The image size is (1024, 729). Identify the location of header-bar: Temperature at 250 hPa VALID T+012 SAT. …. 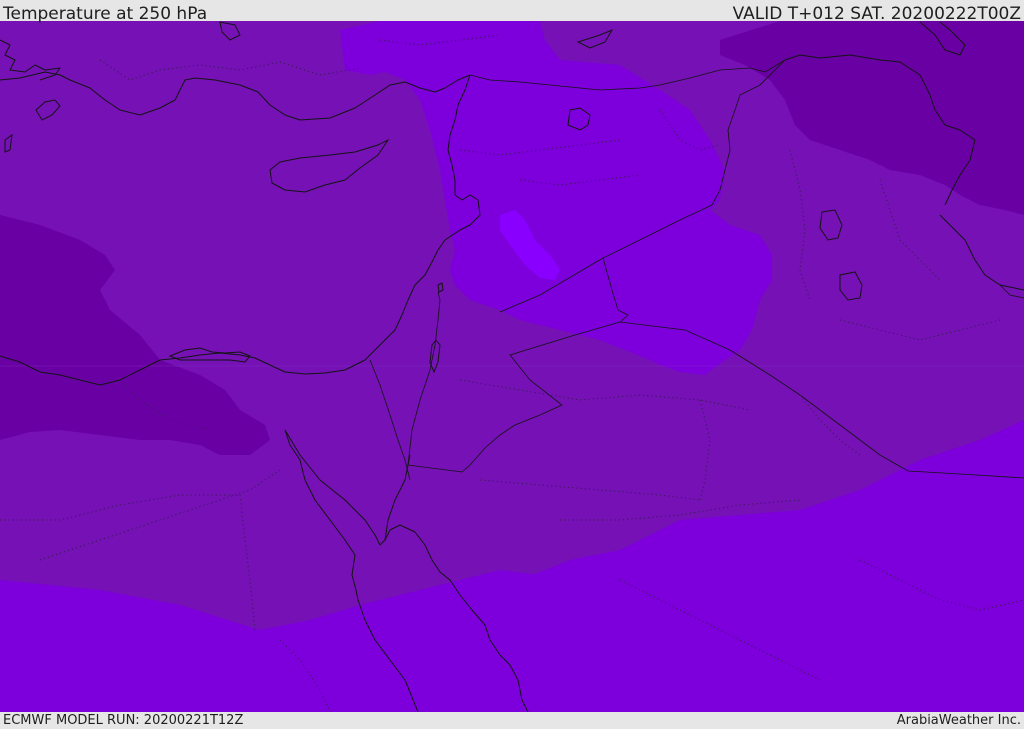
(512, 12).